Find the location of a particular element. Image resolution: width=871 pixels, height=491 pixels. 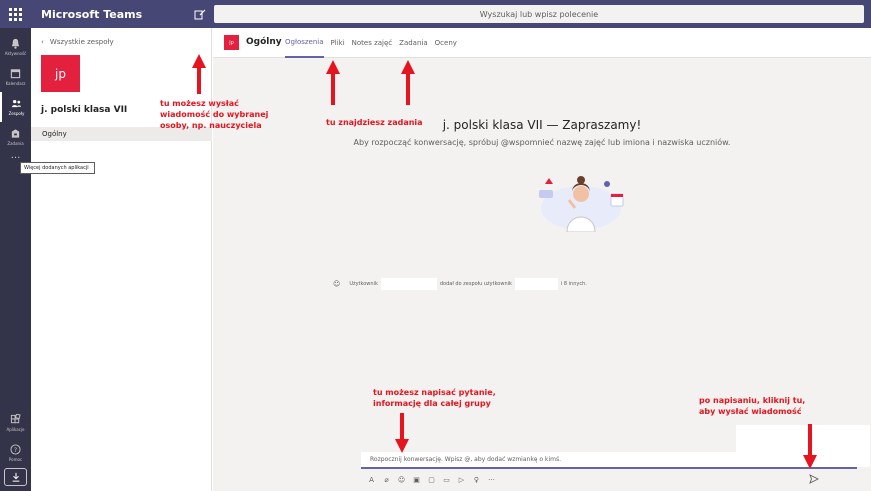

rail-item-help: ? Pomoc is located at coordinates (15, 453).